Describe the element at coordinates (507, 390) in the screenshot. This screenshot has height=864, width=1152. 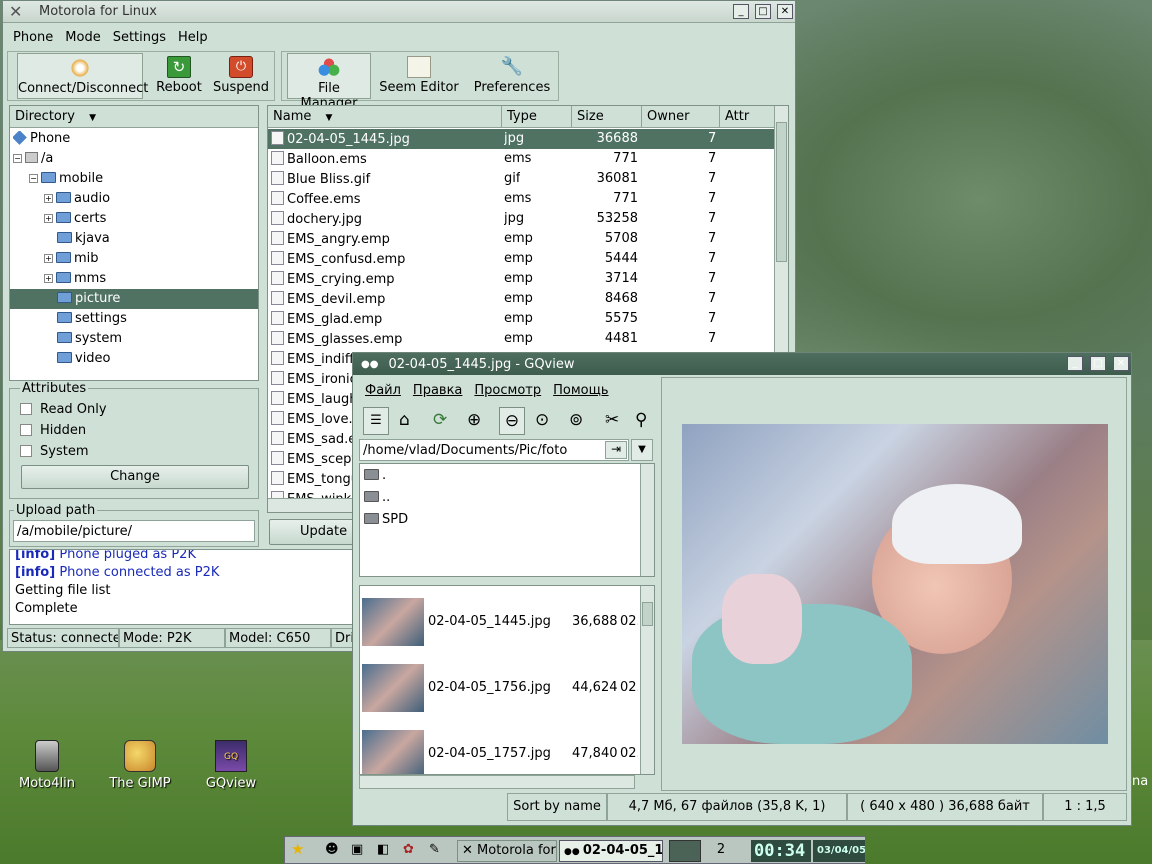
I see `menu-view: Просмотр` at that location.